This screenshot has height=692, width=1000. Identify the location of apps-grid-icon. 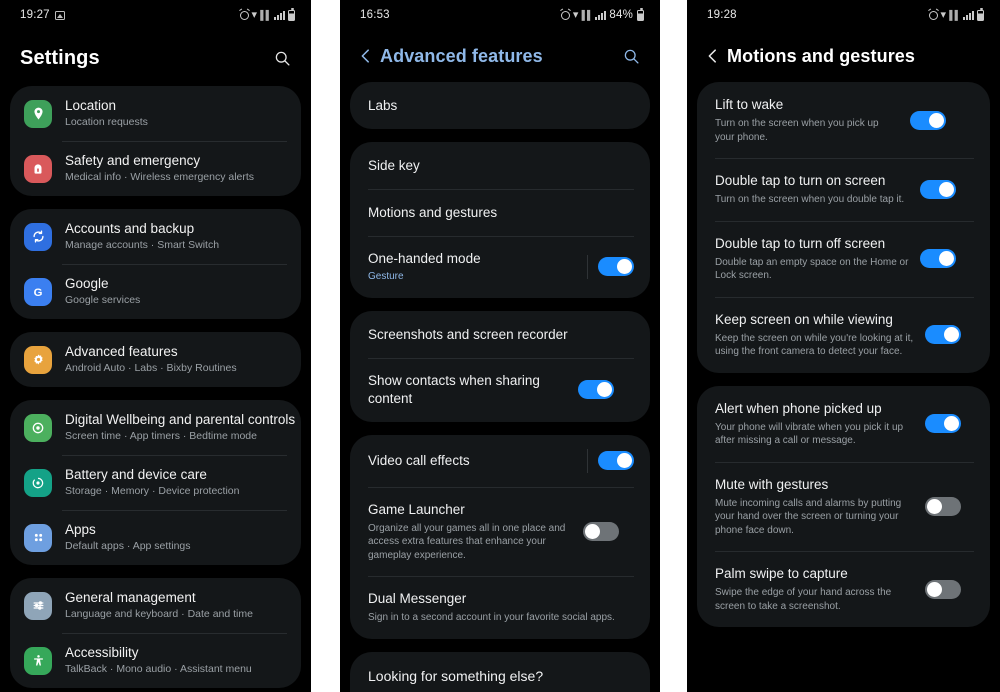
(38, 537).